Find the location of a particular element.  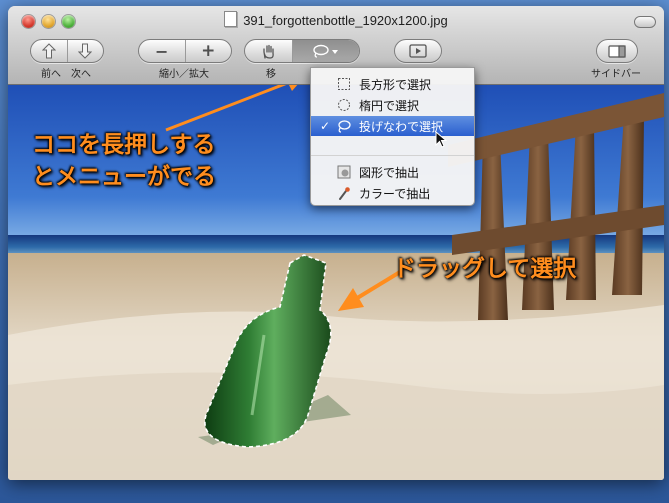

selection-tool-menu: 長方形で選択 楕円で選択 ✓ 投げなわで選択 図形で抽出 カラーで抽出 is located at coordinates (392, 136).